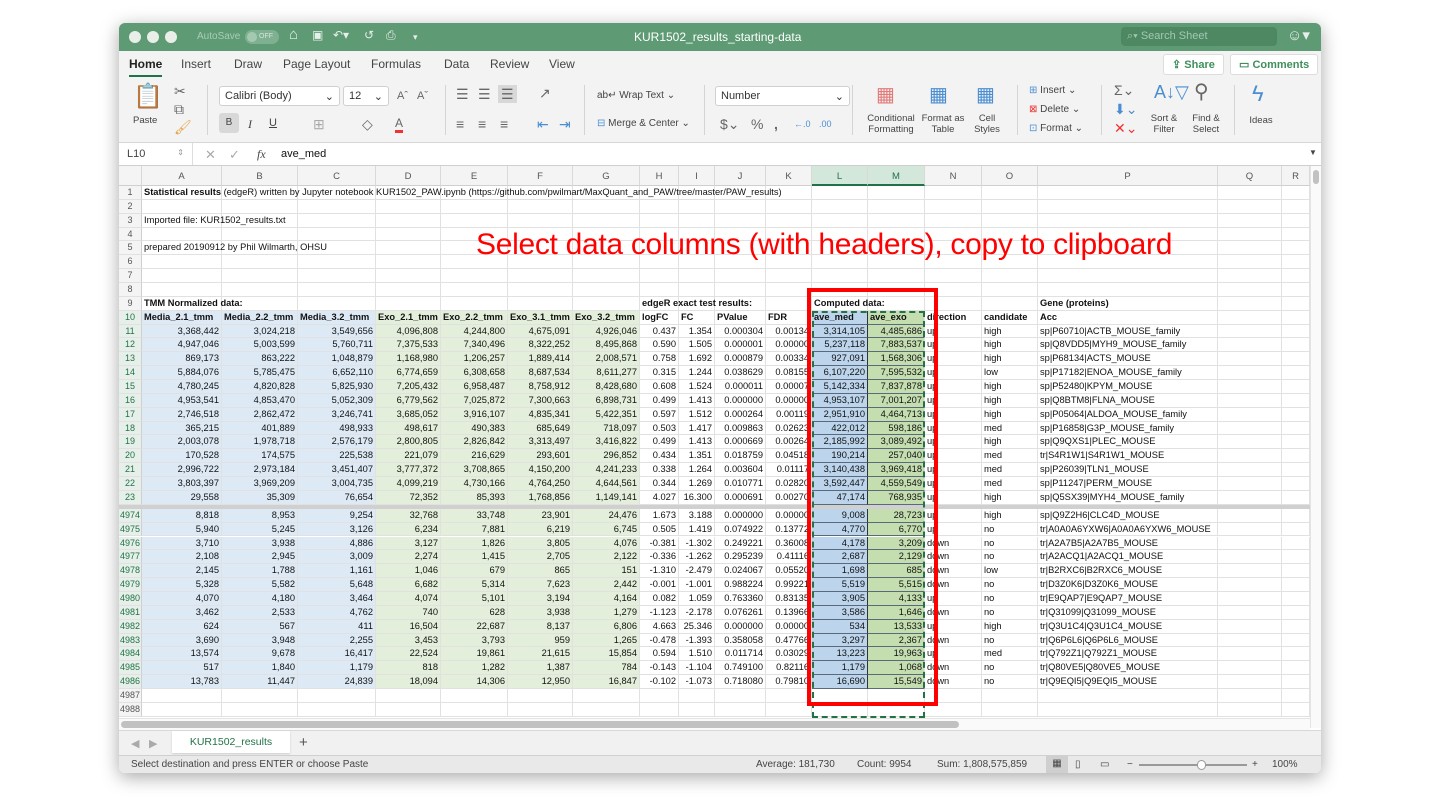 The width and height of the screenshot is (1440, 810). Describe the element at coordinates (1125, 128) in the screenshot. I see `clear-icon: ✕⌄` at that location.